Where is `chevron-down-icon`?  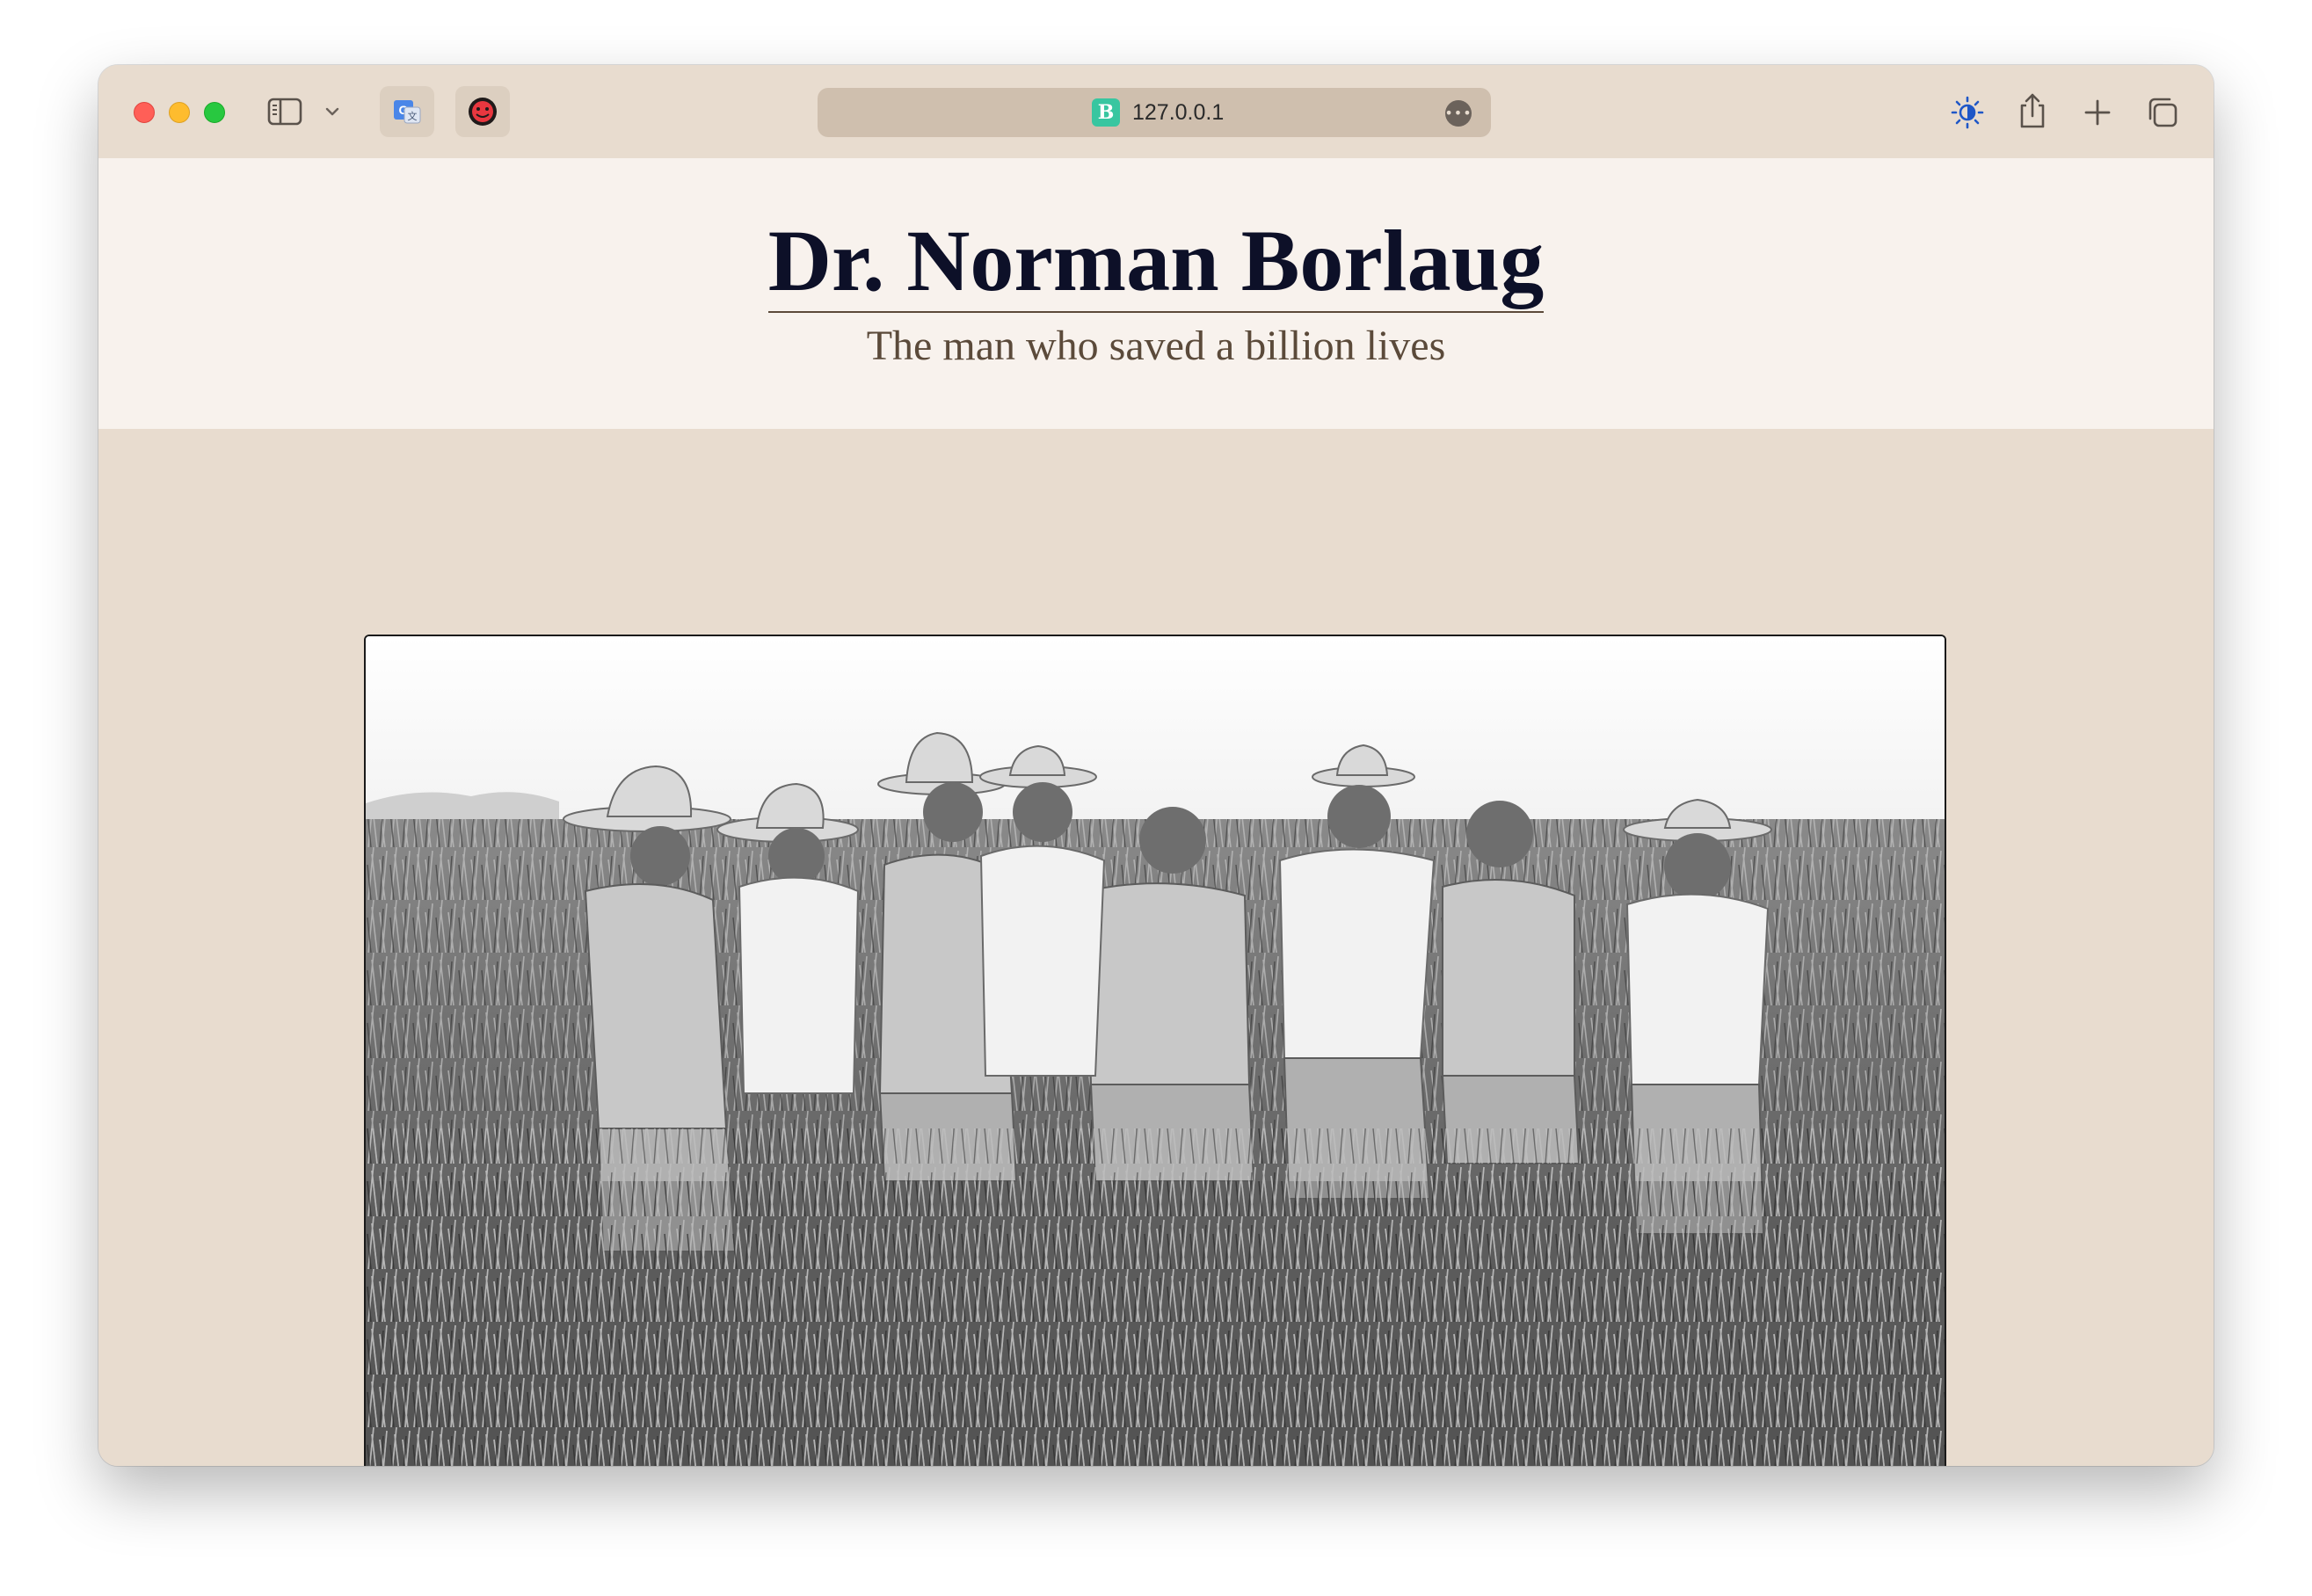 chevron-down-icon is located at coordinates (332, 111).